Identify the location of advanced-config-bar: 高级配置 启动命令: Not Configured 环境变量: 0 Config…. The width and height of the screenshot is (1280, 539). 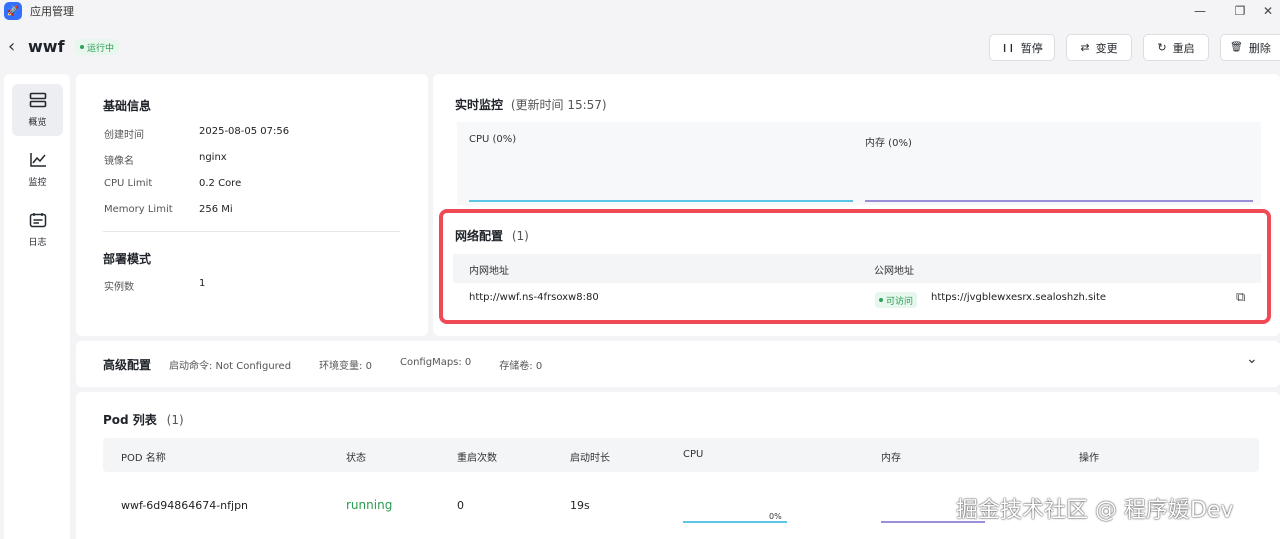
(678, 364).